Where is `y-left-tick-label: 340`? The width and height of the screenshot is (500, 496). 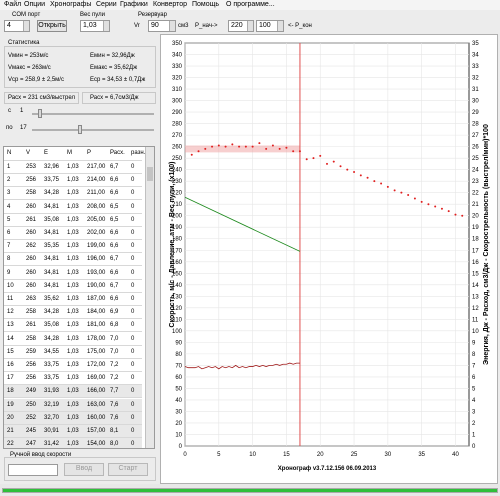 y-left-tick-label: 340 is located at coordinates (177, 56).